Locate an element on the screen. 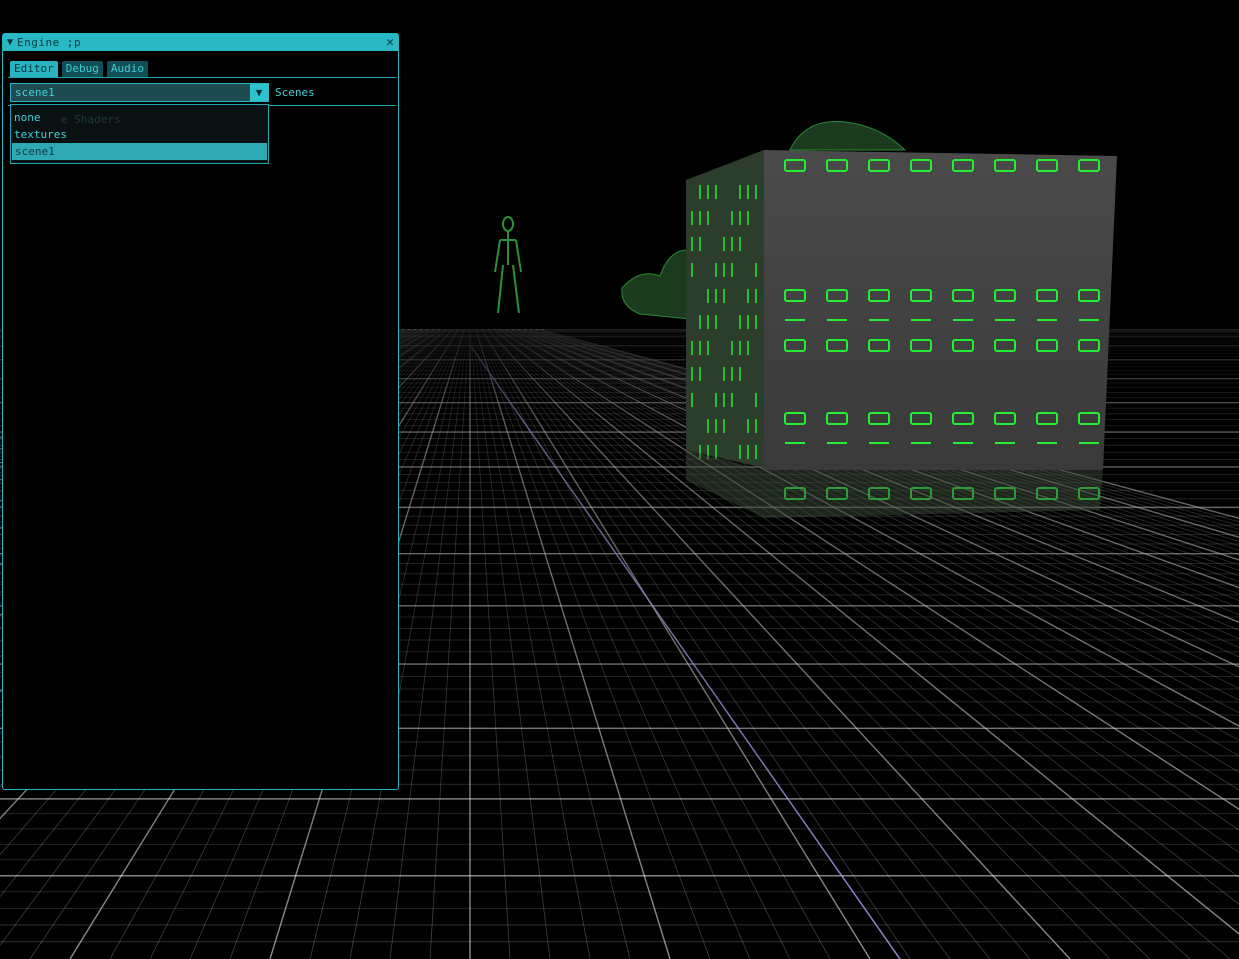  tab-bar: Editor Debug Audio is located at coordinates (79, 69).